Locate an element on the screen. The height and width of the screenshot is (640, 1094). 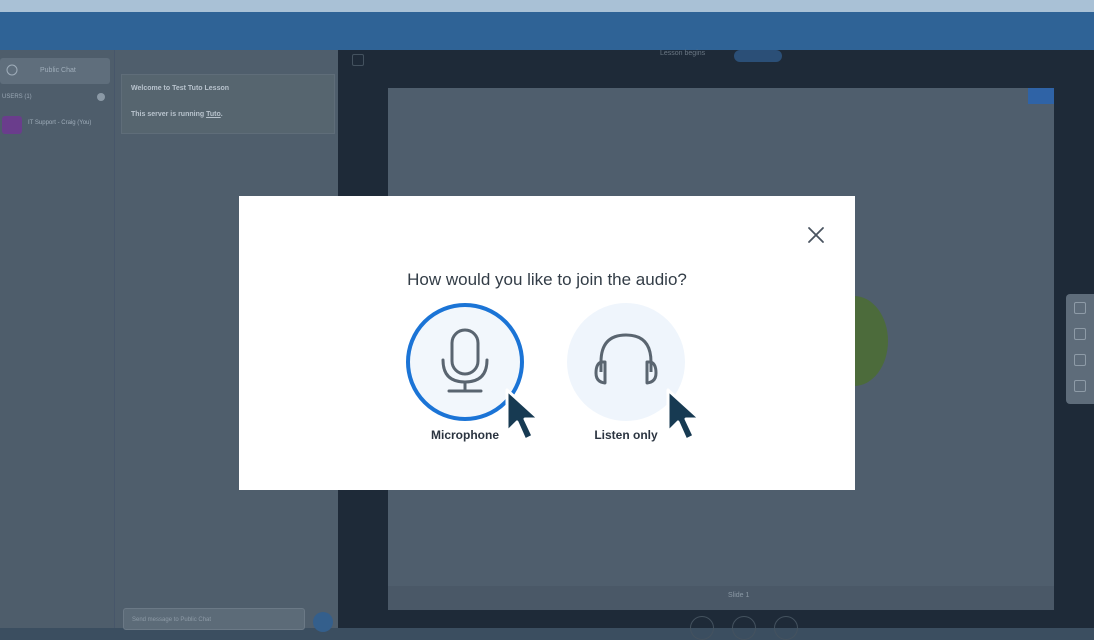
header-banner is located at coordinates (547, 31).